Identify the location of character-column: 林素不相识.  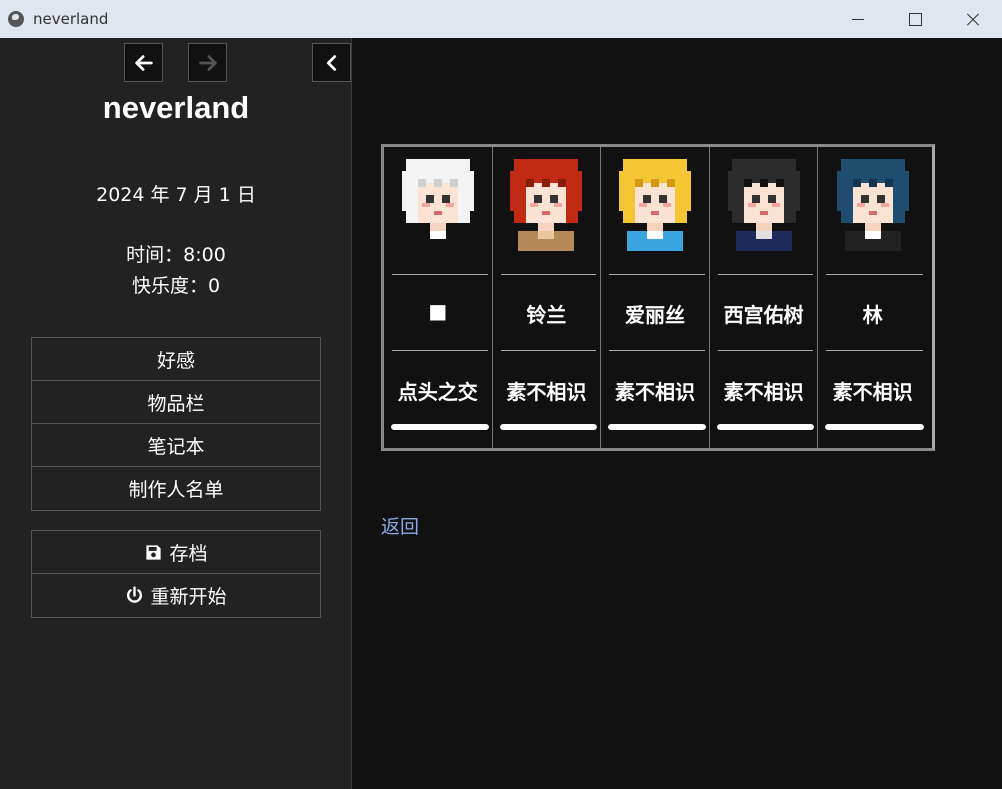
(872, 297).